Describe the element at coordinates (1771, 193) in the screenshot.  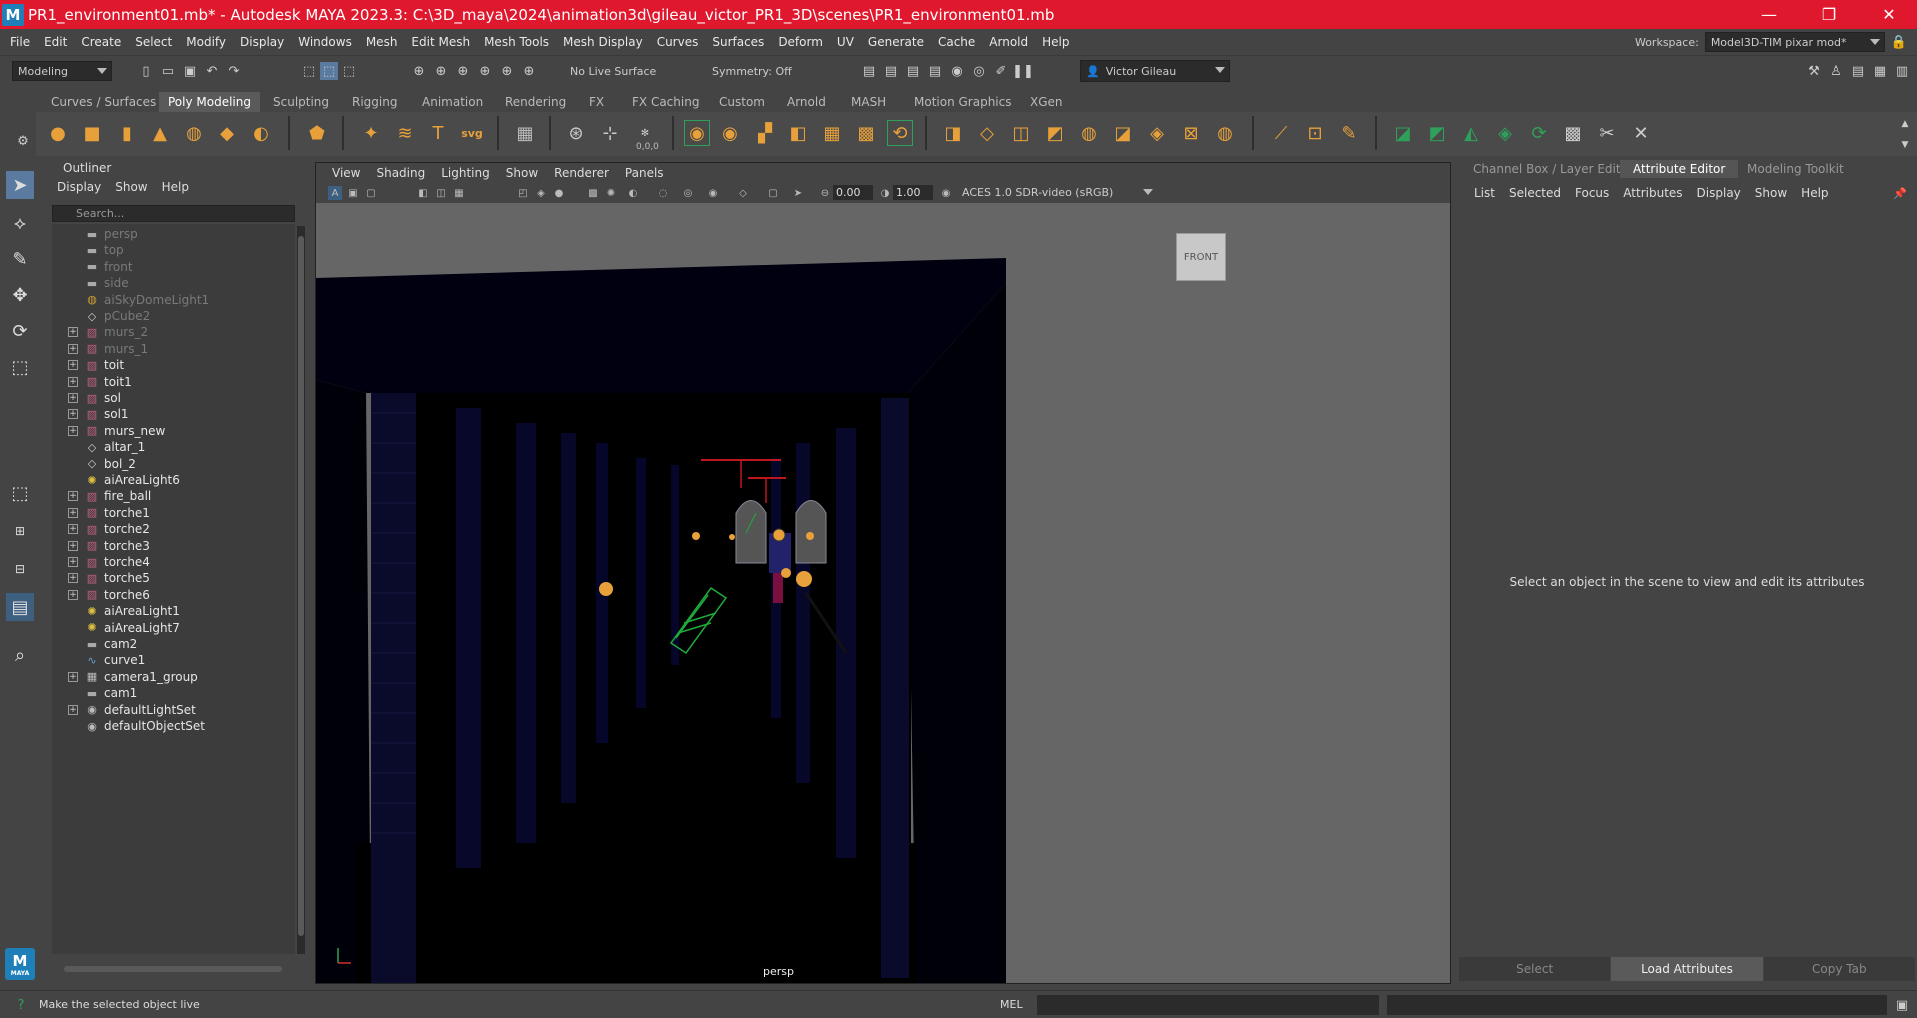
I see `ae-menu-show: Show` at that location.